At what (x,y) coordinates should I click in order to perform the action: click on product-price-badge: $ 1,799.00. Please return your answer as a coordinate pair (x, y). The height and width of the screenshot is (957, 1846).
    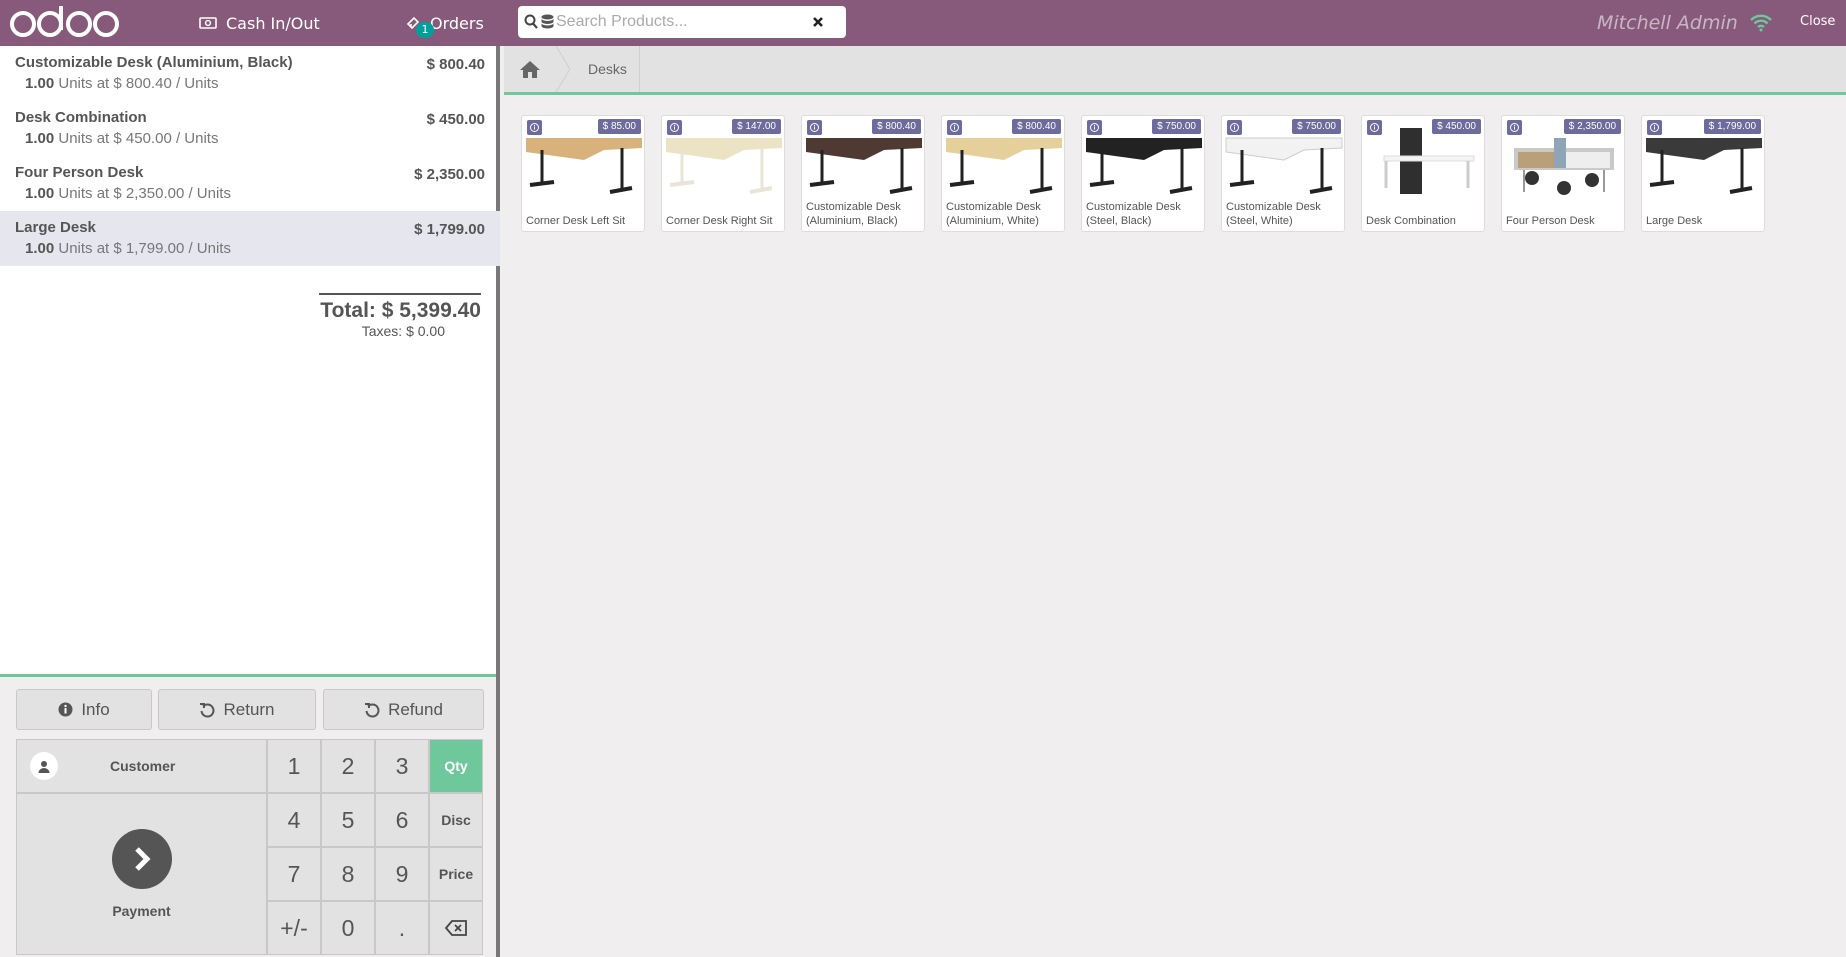
    Looking at the image, I should click on (1732, 126).